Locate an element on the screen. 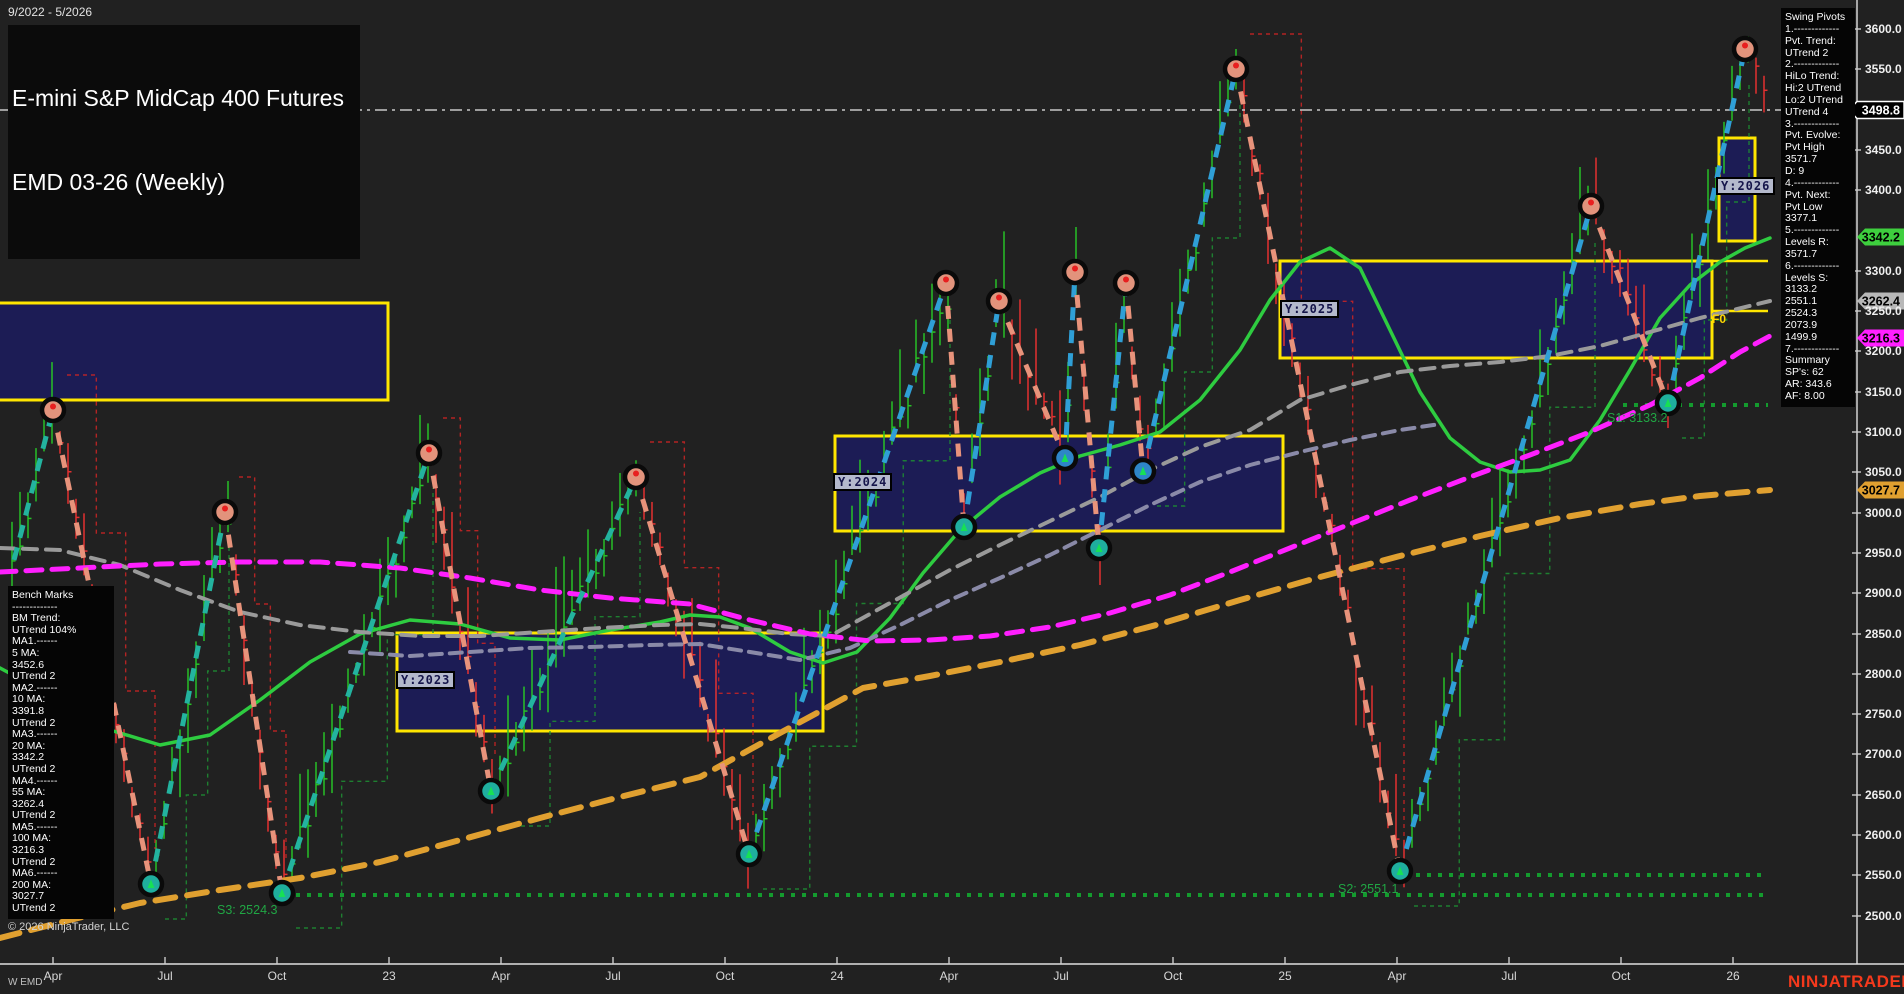 This screenshot has height=994, width=1904. price-tick-label: 2650.0 is located at coordinates (1883, 795).